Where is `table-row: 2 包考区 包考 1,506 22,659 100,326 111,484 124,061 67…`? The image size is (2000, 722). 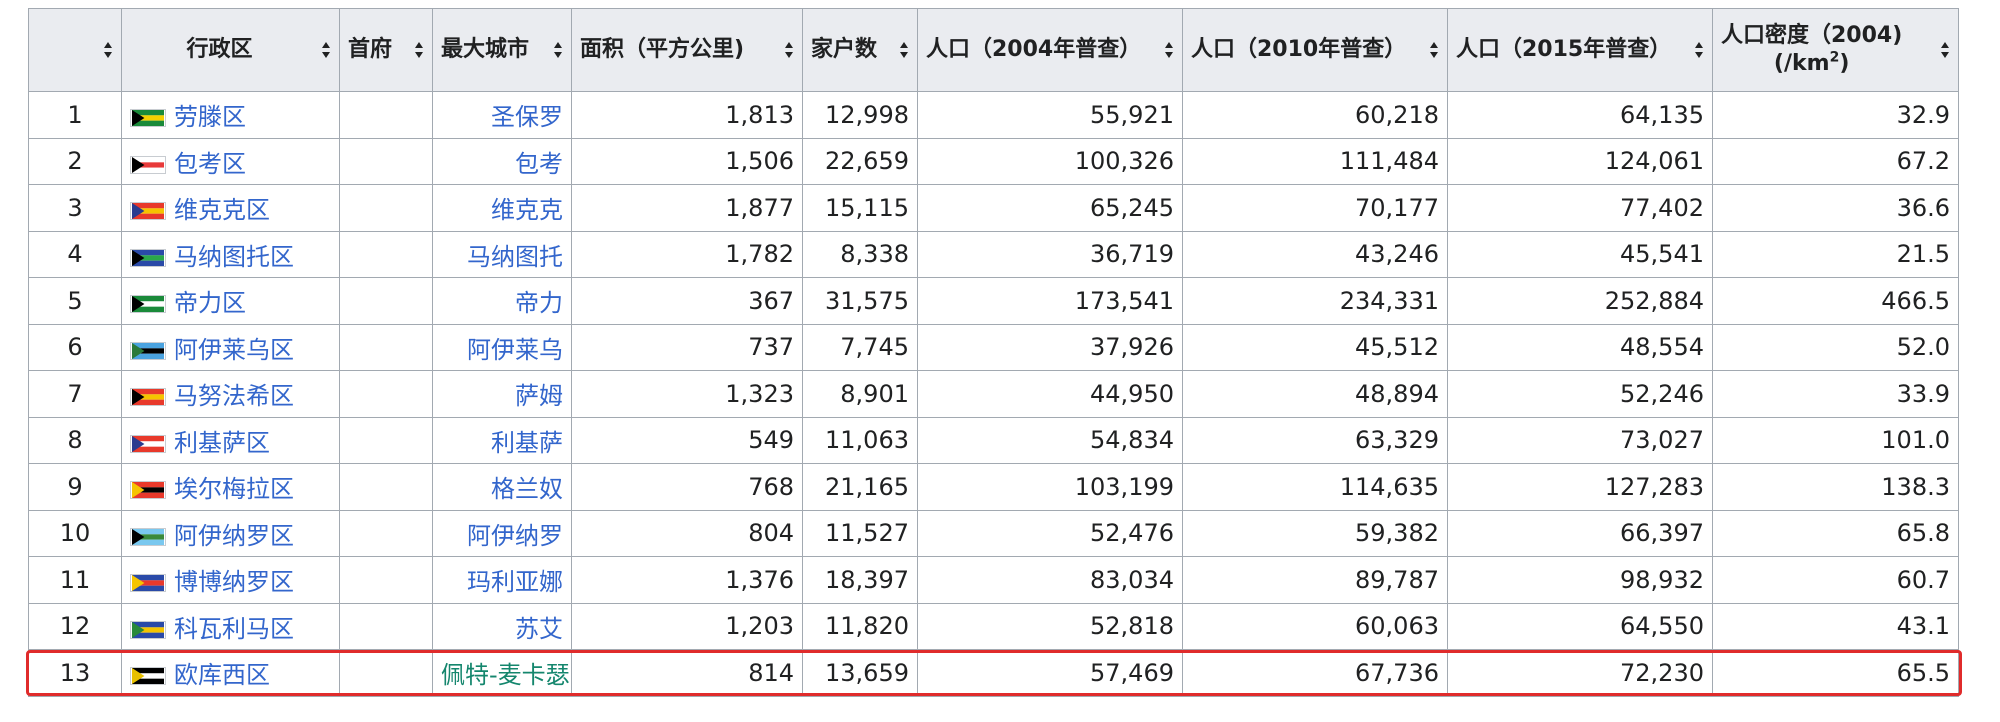 table-row: 2 包考区 包考 1,506 22,659 100,326 111,484 124,061 67… is located at coordinates (993, 161).